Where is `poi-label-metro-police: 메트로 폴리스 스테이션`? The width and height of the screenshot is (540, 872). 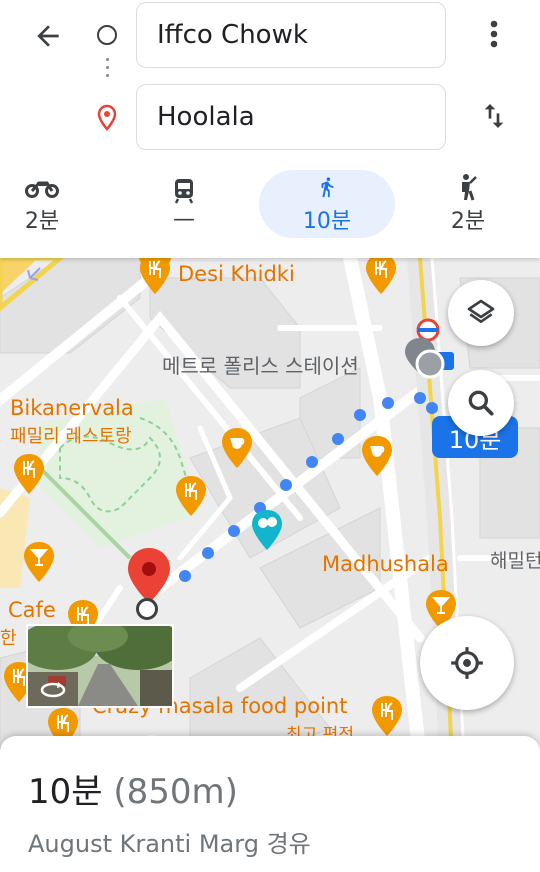 poi-label-metro-police: 메트로 폴리스 스테이션 is located at coordinates (260, 364).